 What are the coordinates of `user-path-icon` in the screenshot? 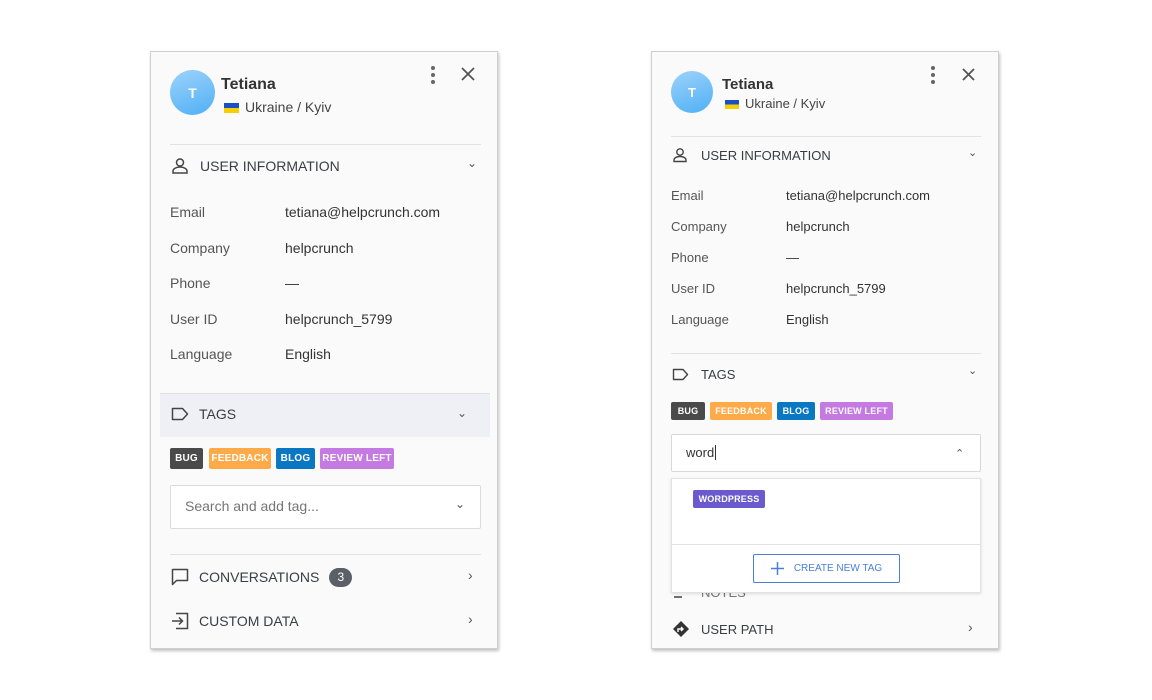 It's located at (681, 629).